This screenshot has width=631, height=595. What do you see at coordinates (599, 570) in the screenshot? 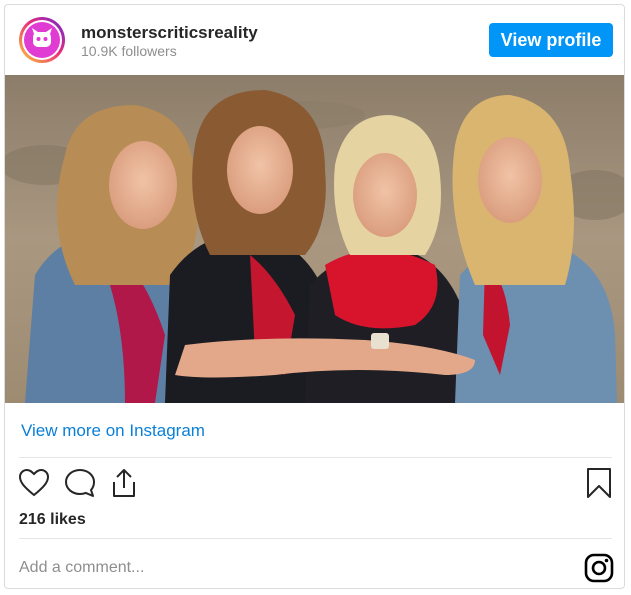
I see `instagram-icon` at bounding box center [599, 570].